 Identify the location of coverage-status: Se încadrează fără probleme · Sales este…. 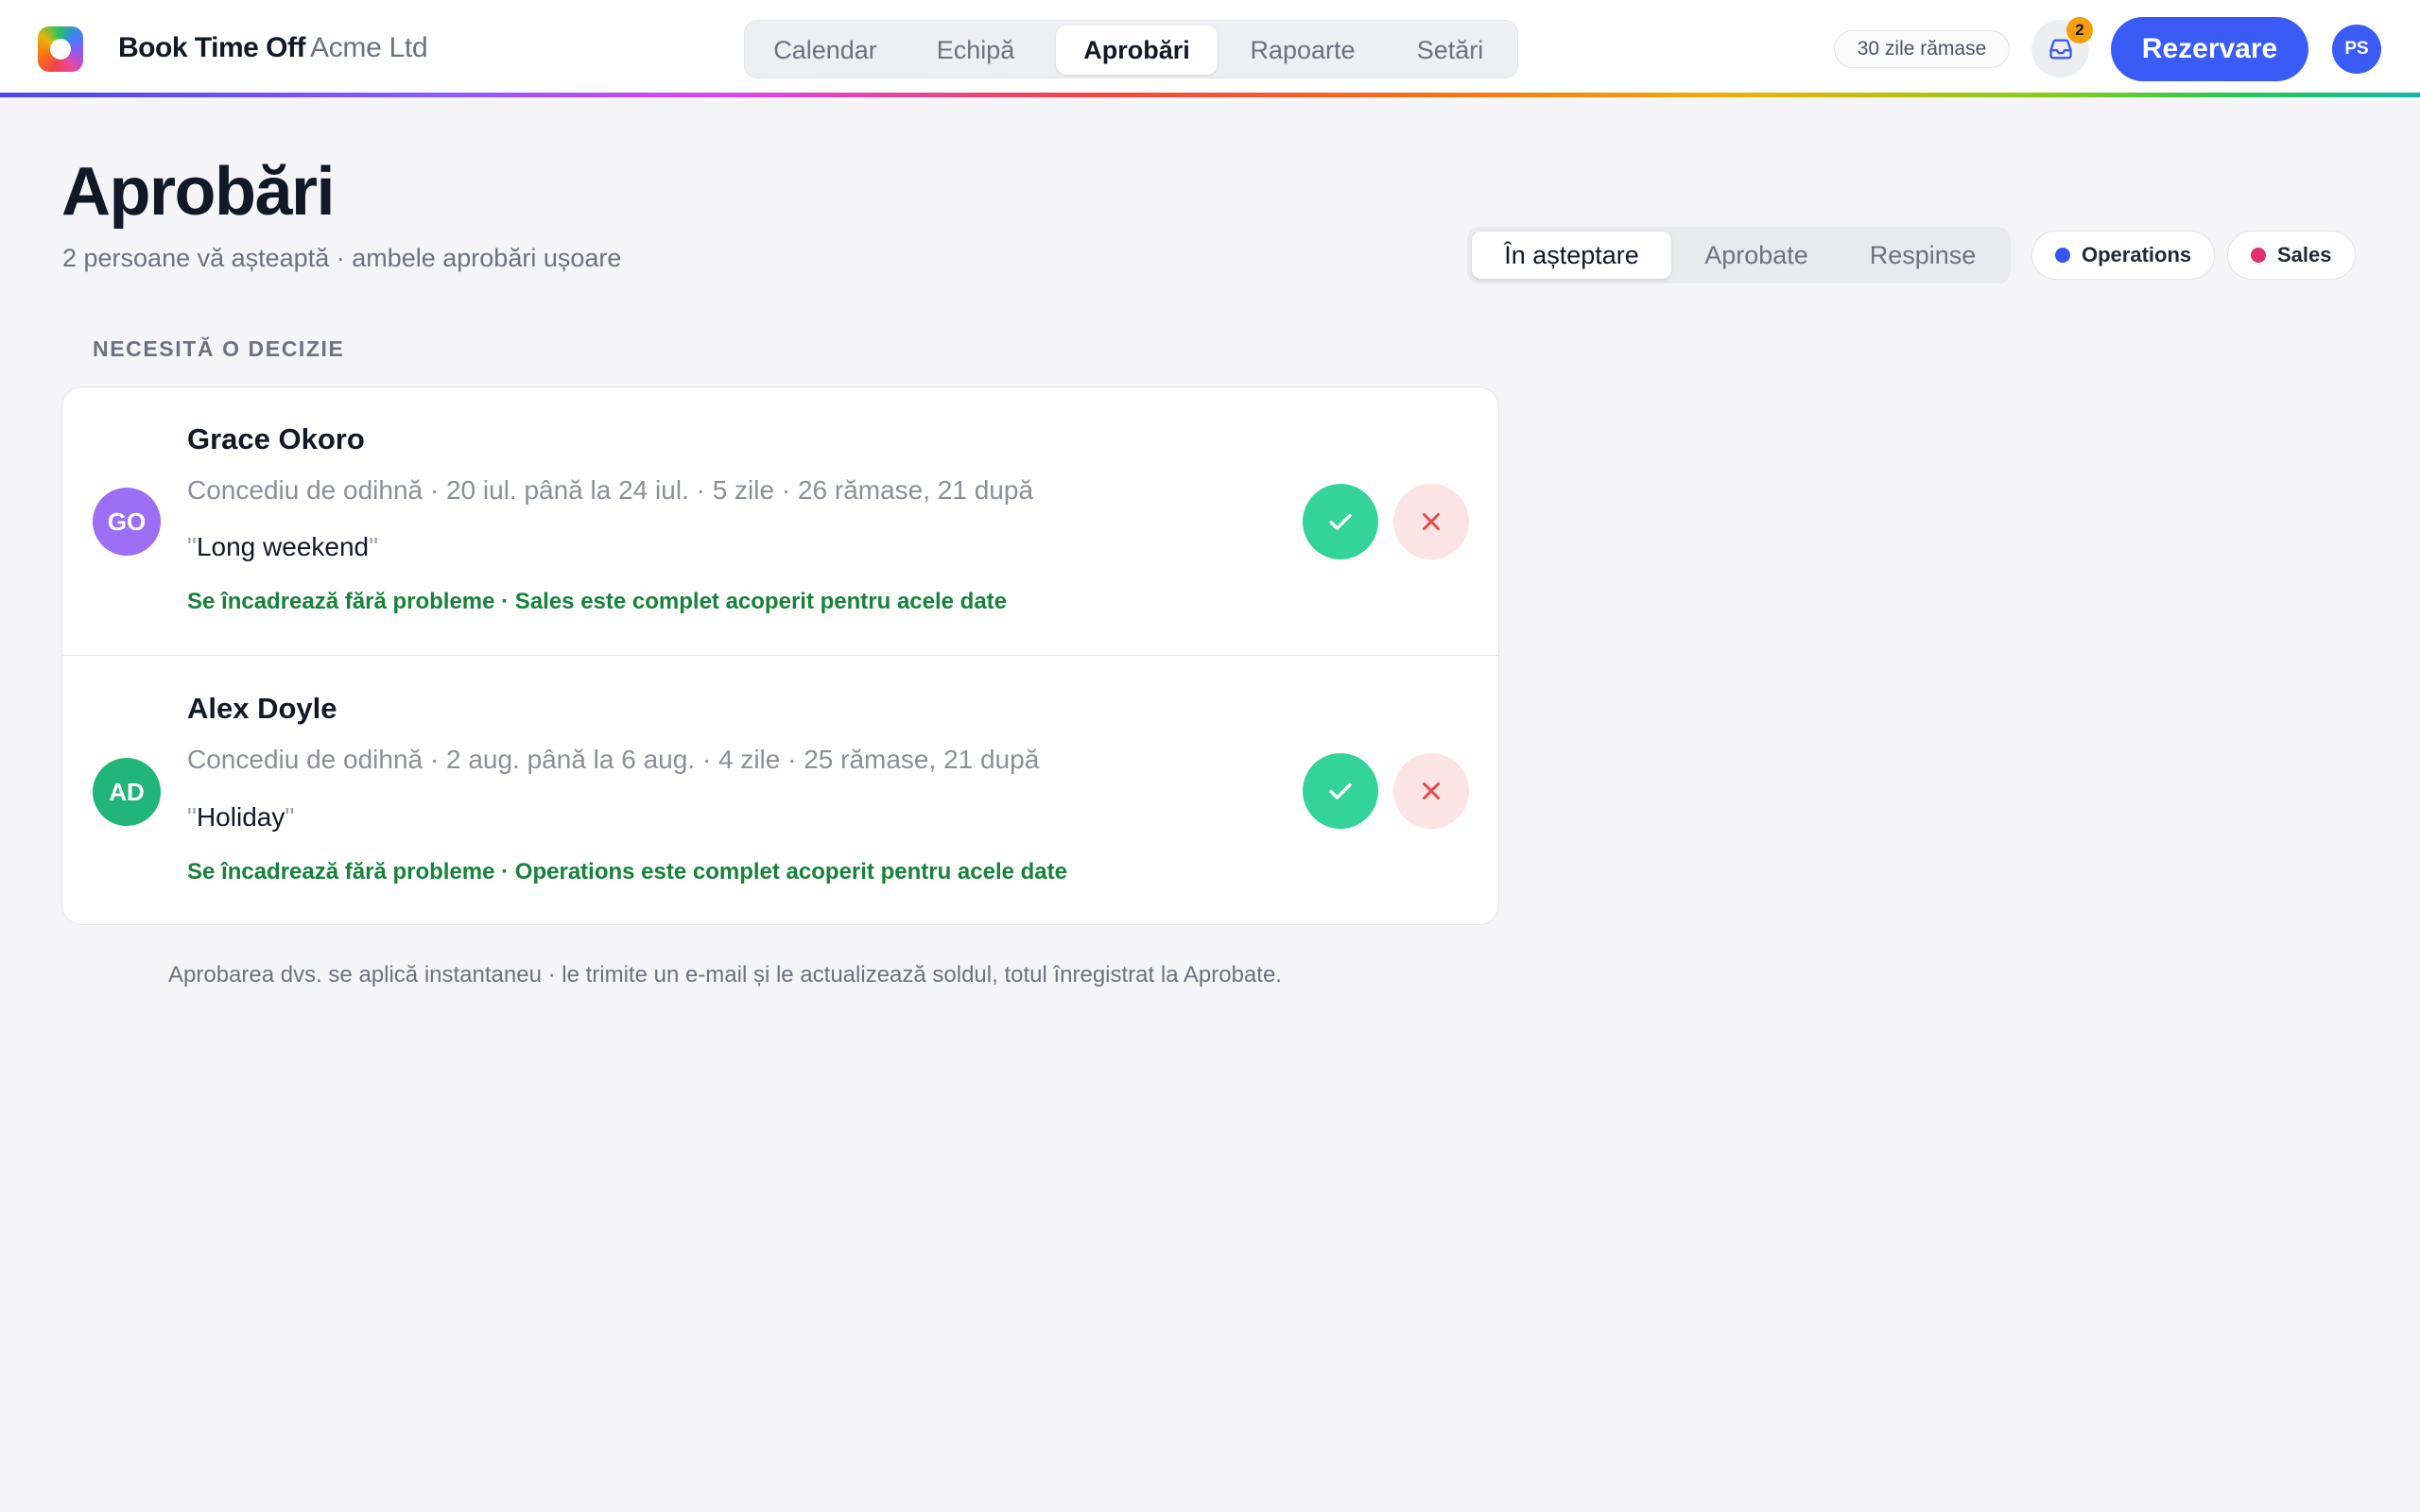
(597, 601).